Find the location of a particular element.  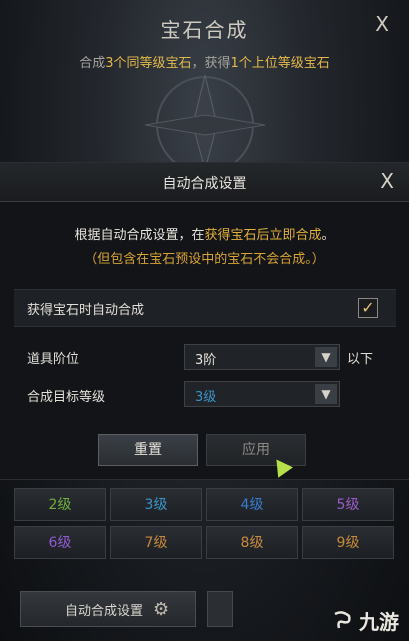

watermark-logo: 九游 is located at coordinates (365, 620).